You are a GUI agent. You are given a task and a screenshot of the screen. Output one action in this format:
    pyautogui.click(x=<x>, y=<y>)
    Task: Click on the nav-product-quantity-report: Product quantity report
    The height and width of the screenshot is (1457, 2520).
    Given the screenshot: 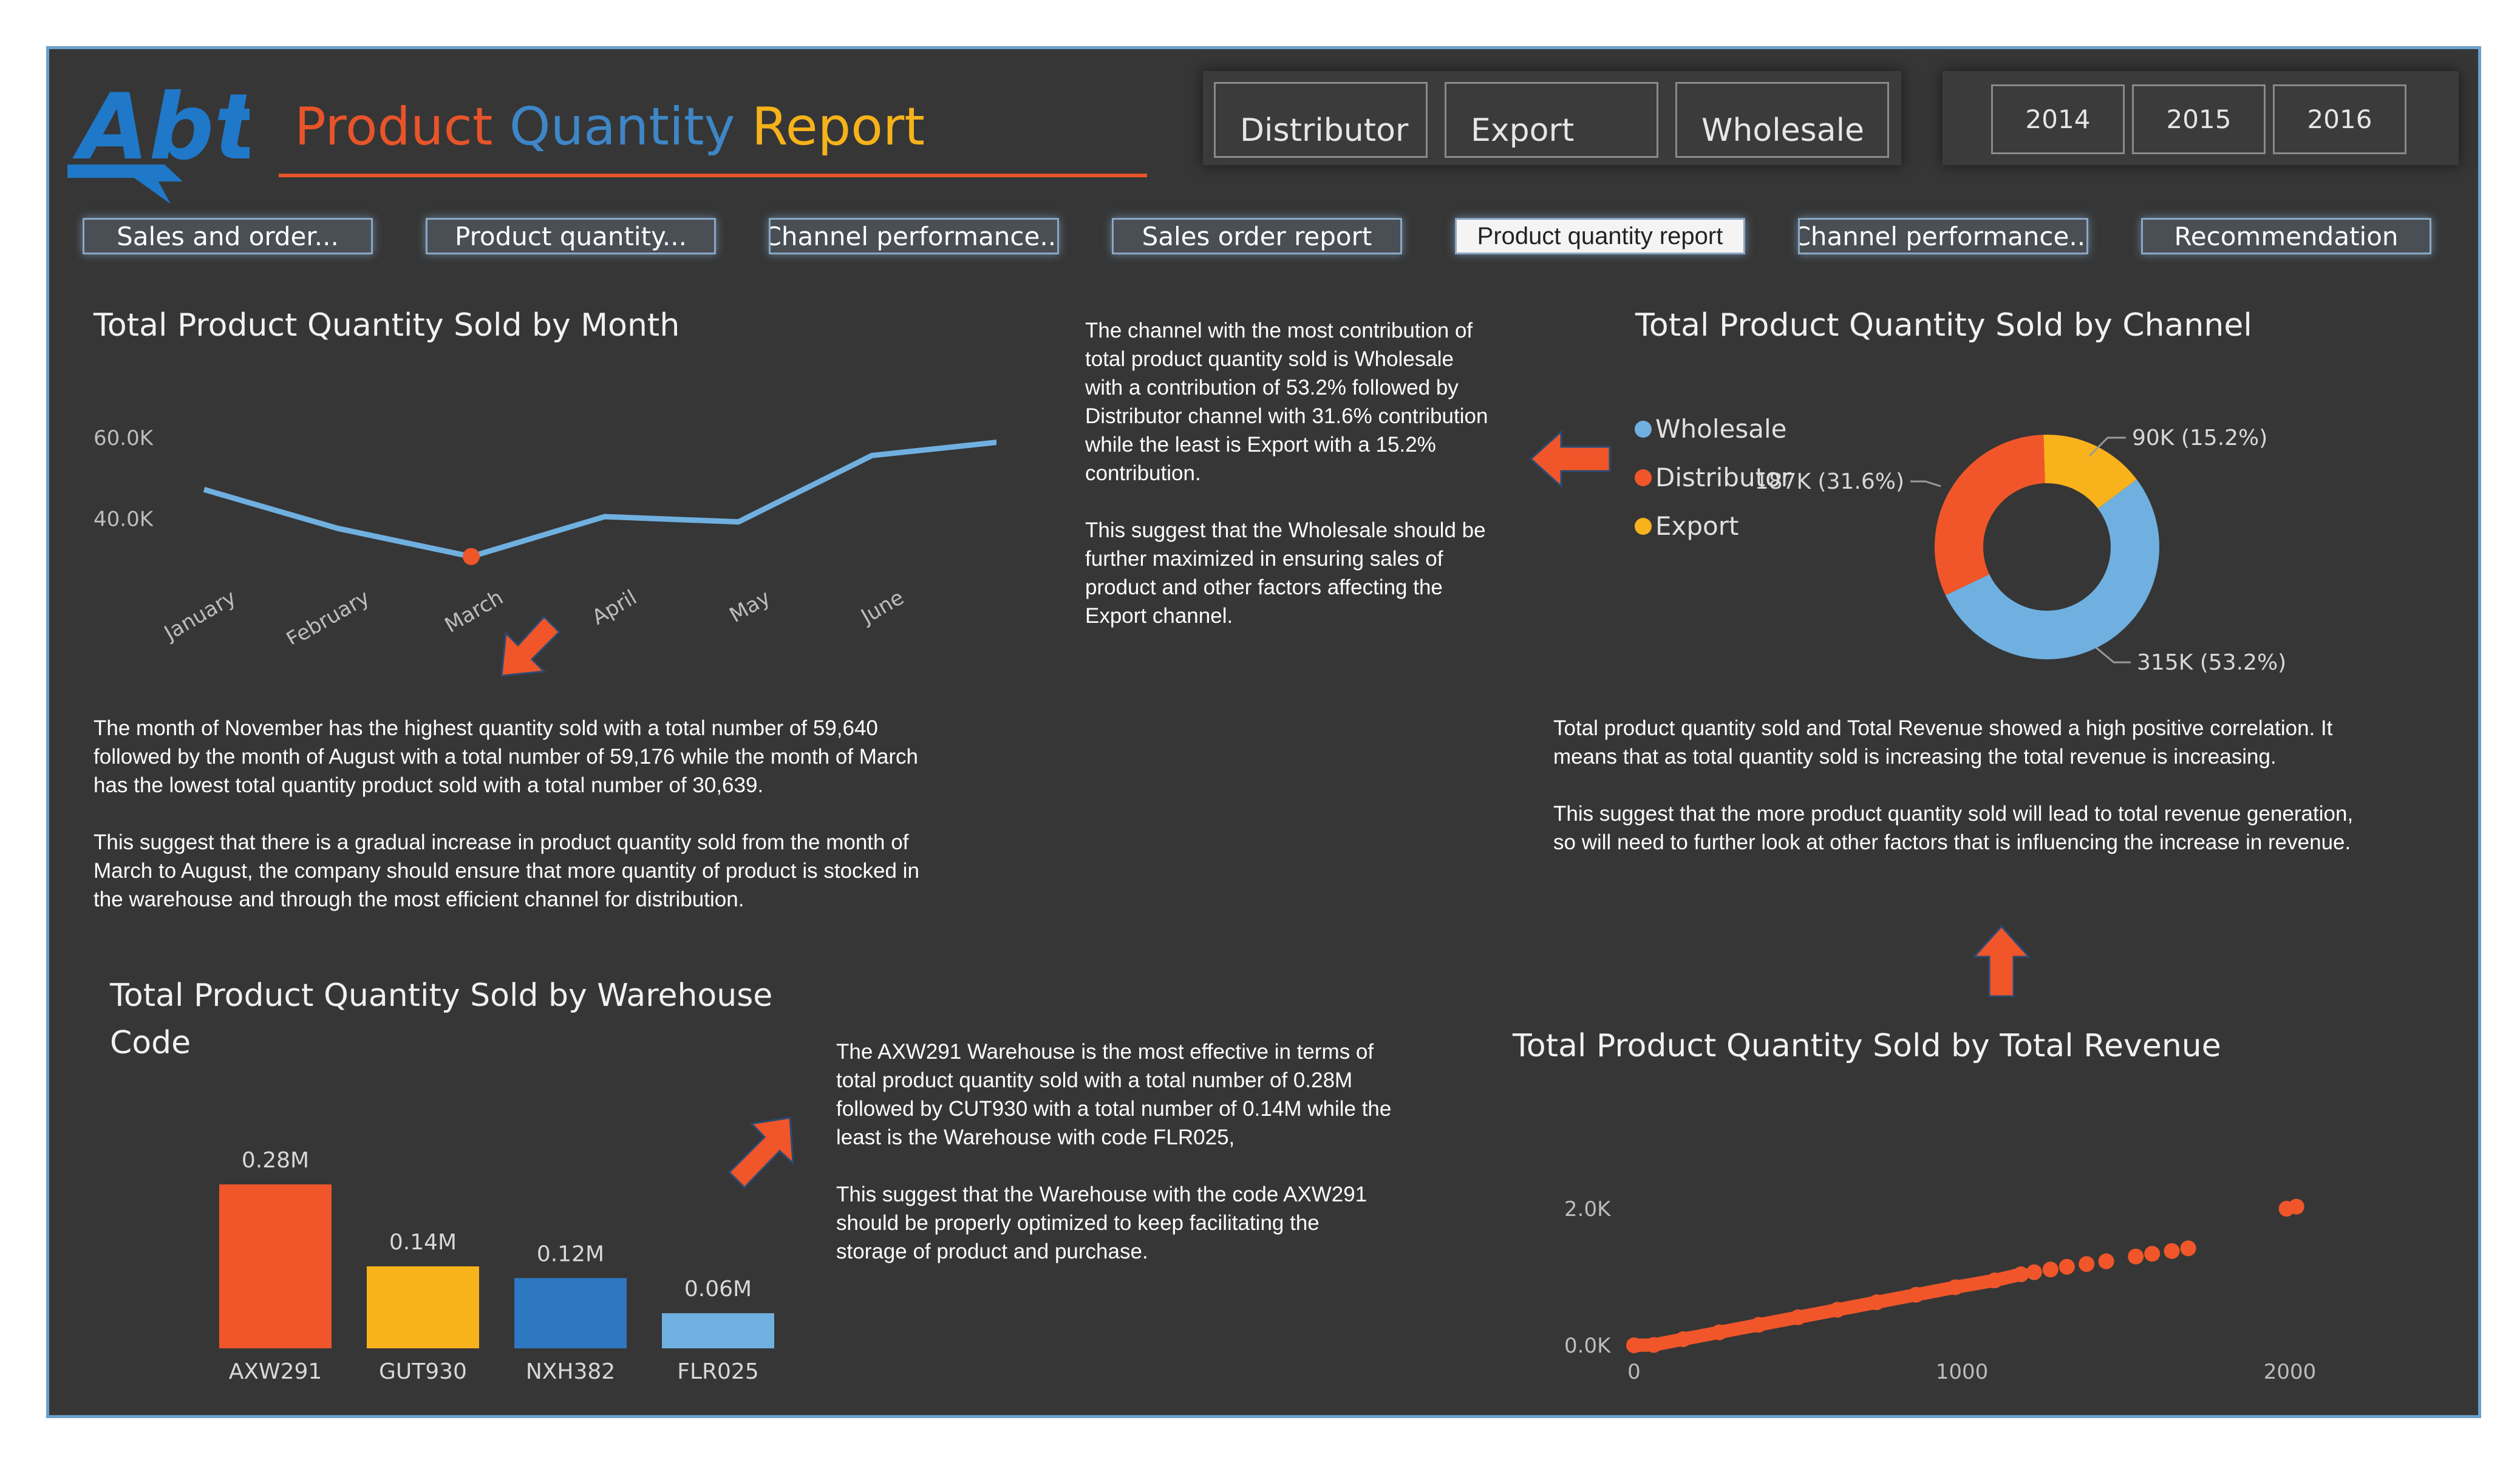 What is the action you would take?
    pyautogui.click(x=1600, y=236)
    